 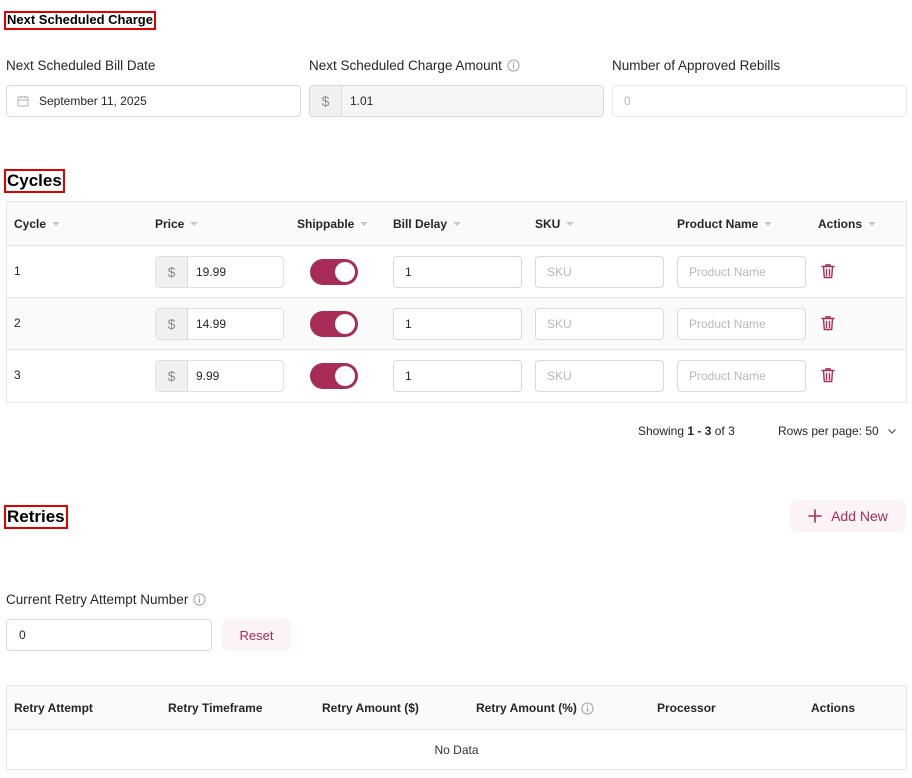 I want to click on cycle-number: 2, so click(x=17, y=323).